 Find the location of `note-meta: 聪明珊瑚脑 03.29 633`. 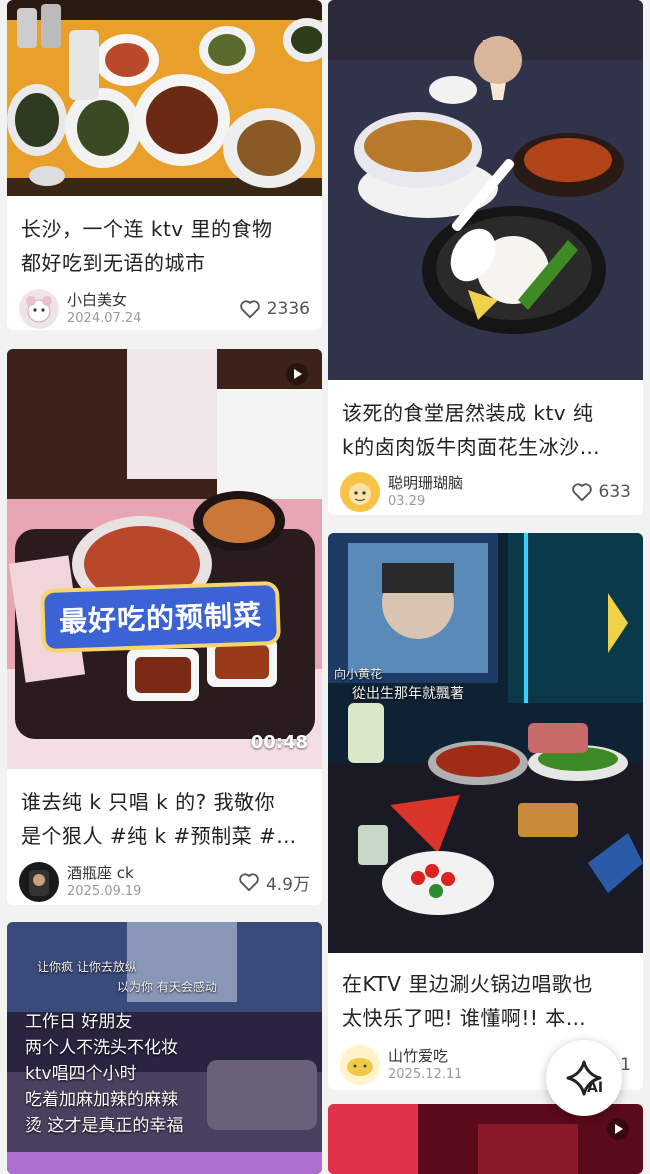

note-meta: 聪明珊瑚脑 03.29 633 is located at coordinates (485, 492).